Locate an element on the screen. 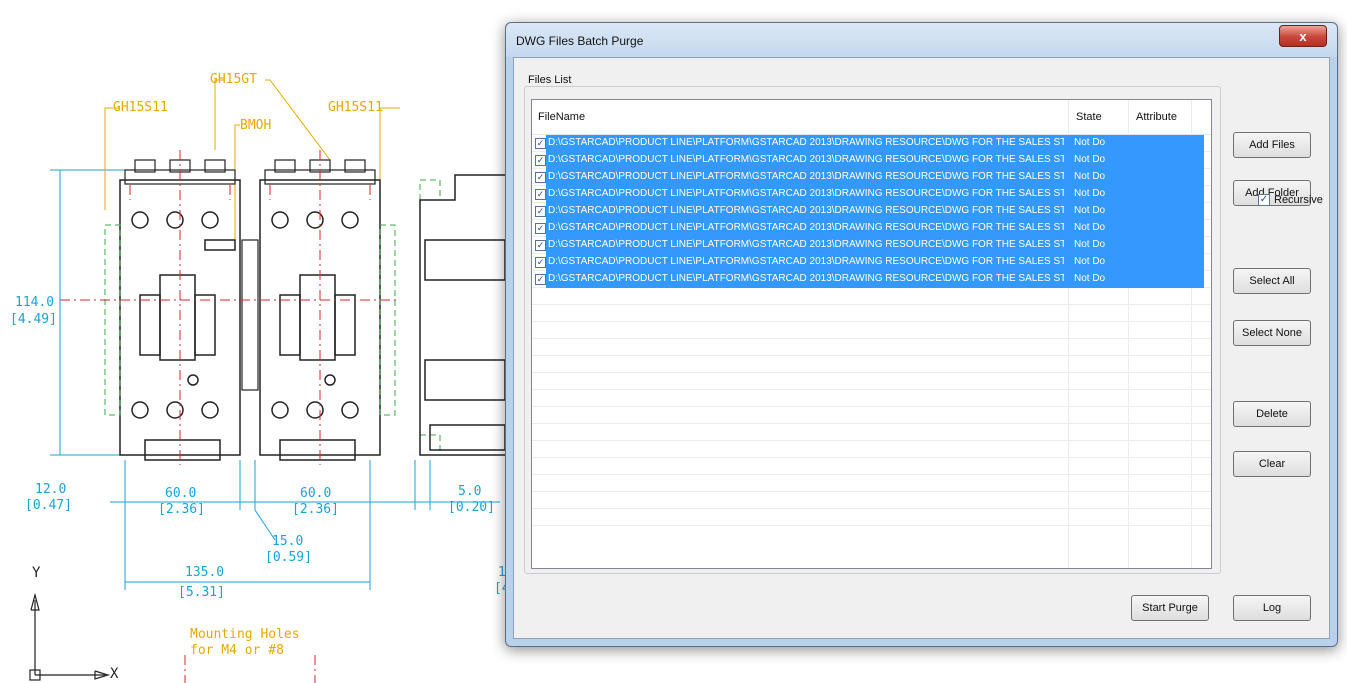 This screenshot has width=1347, height=683. dim-60a: 60.0 is located at coordinates (181, 493).